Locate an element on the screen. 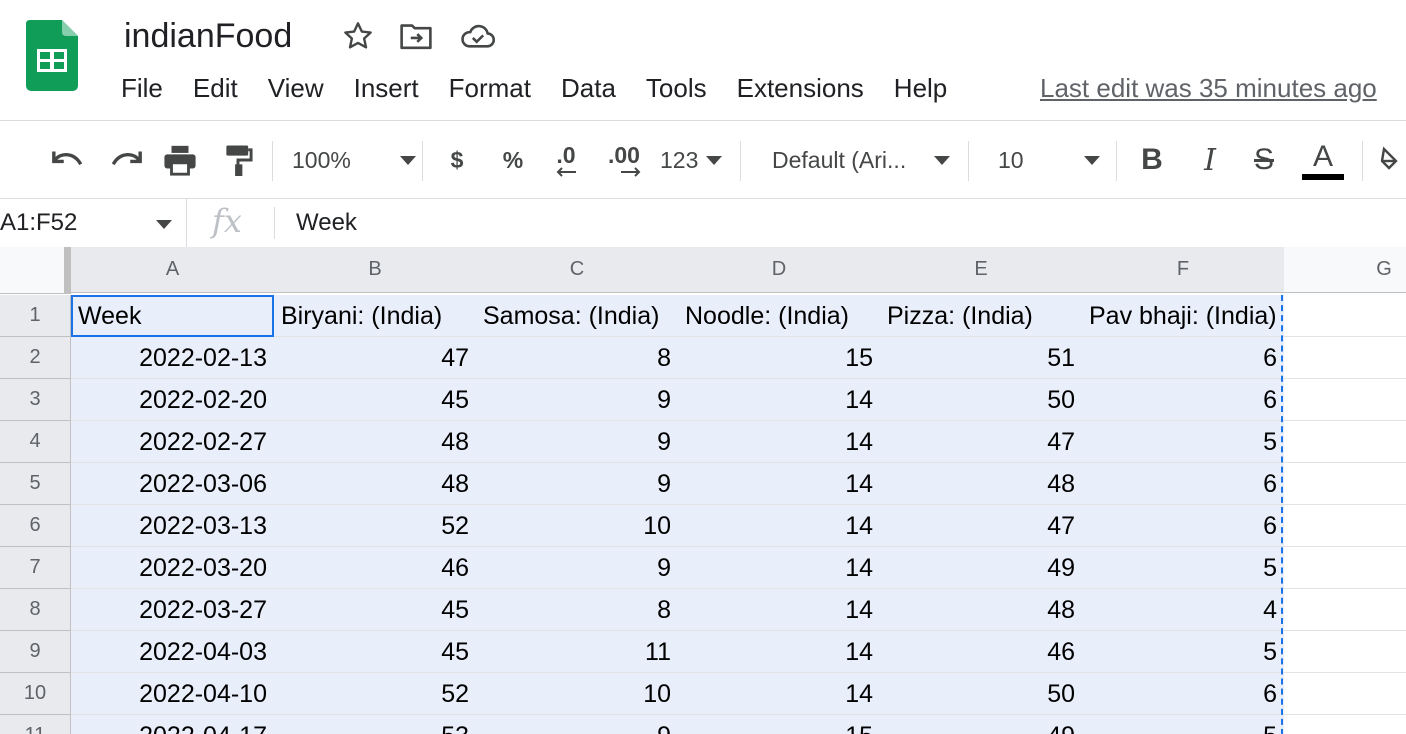 The height and width of the screenshot is (734, 1406). table-cell: 10 is located at coordinates (577, 694).